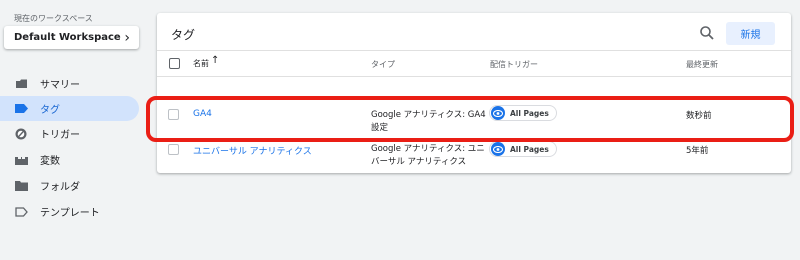  I want to click on tag-name-link: ユニバーサル アナリティクス, so click(252, 150).